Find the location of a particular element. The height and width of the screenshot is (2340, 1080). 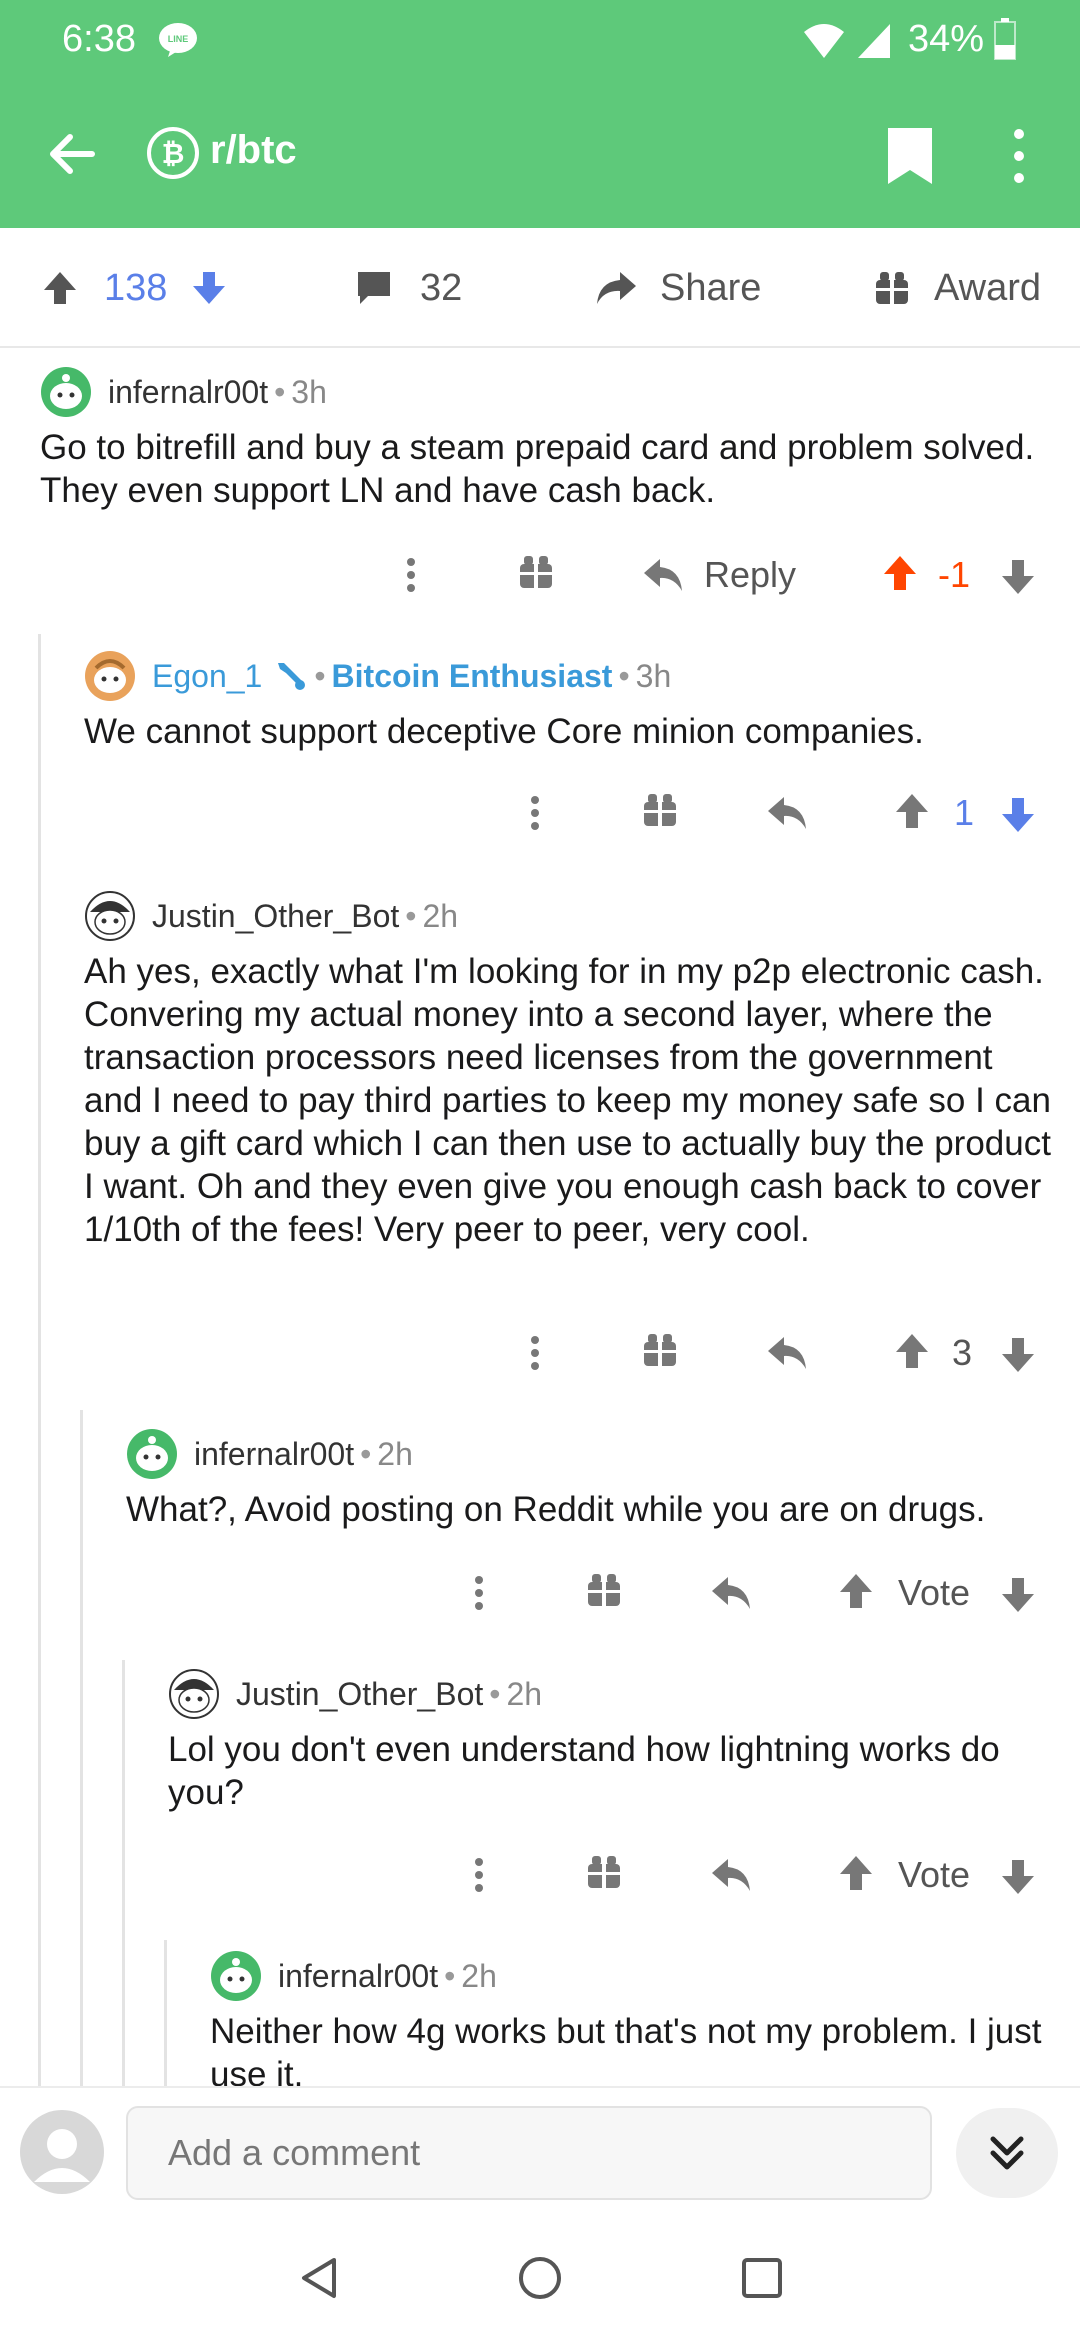

comments-button: 32 is located at coordinates (408, 288).